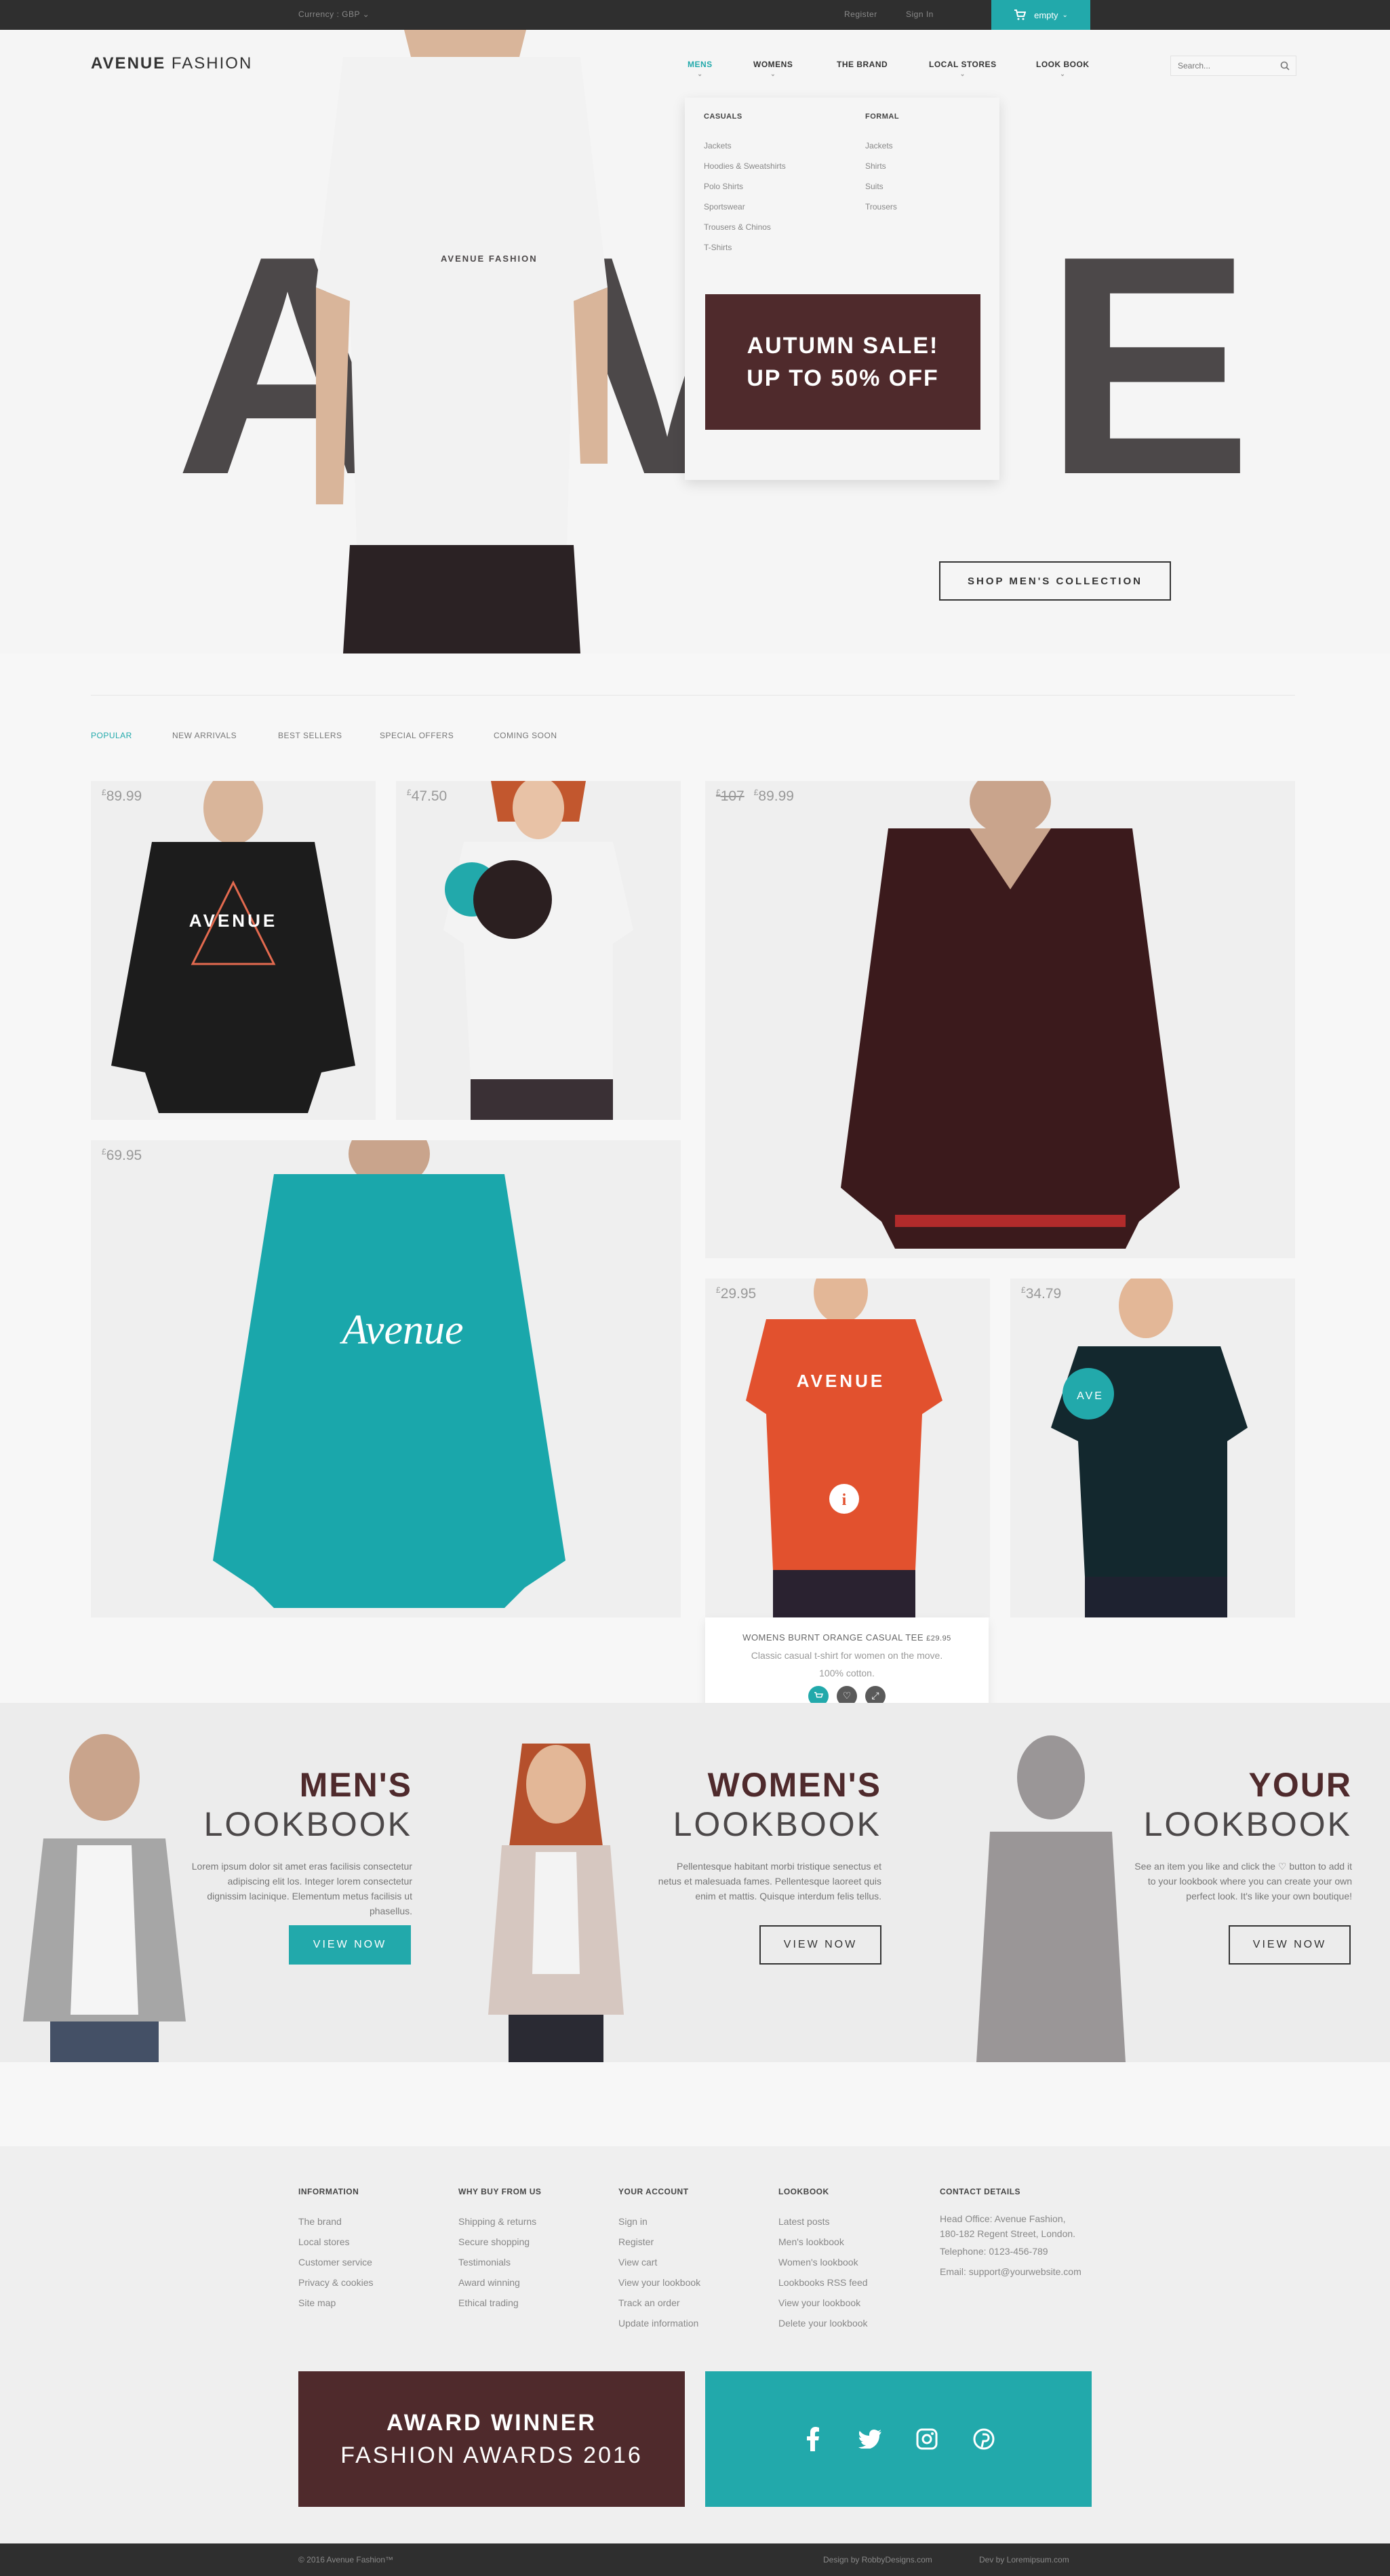  Describe the element at coordinates (1055, 581) in the screenshot. I see `shop-mens-collection-button: SHOP MEN'S COLLECTION` at that location.